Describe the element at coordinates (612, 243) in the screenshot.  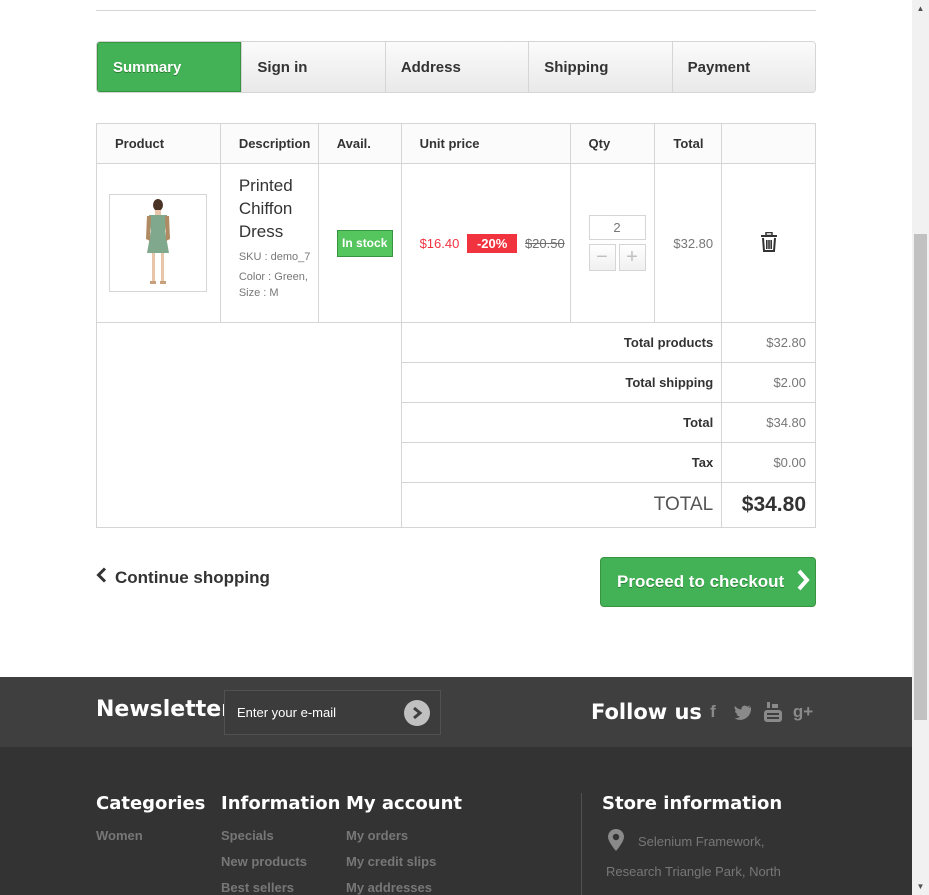
I see `qty-cell: − +` at that location.